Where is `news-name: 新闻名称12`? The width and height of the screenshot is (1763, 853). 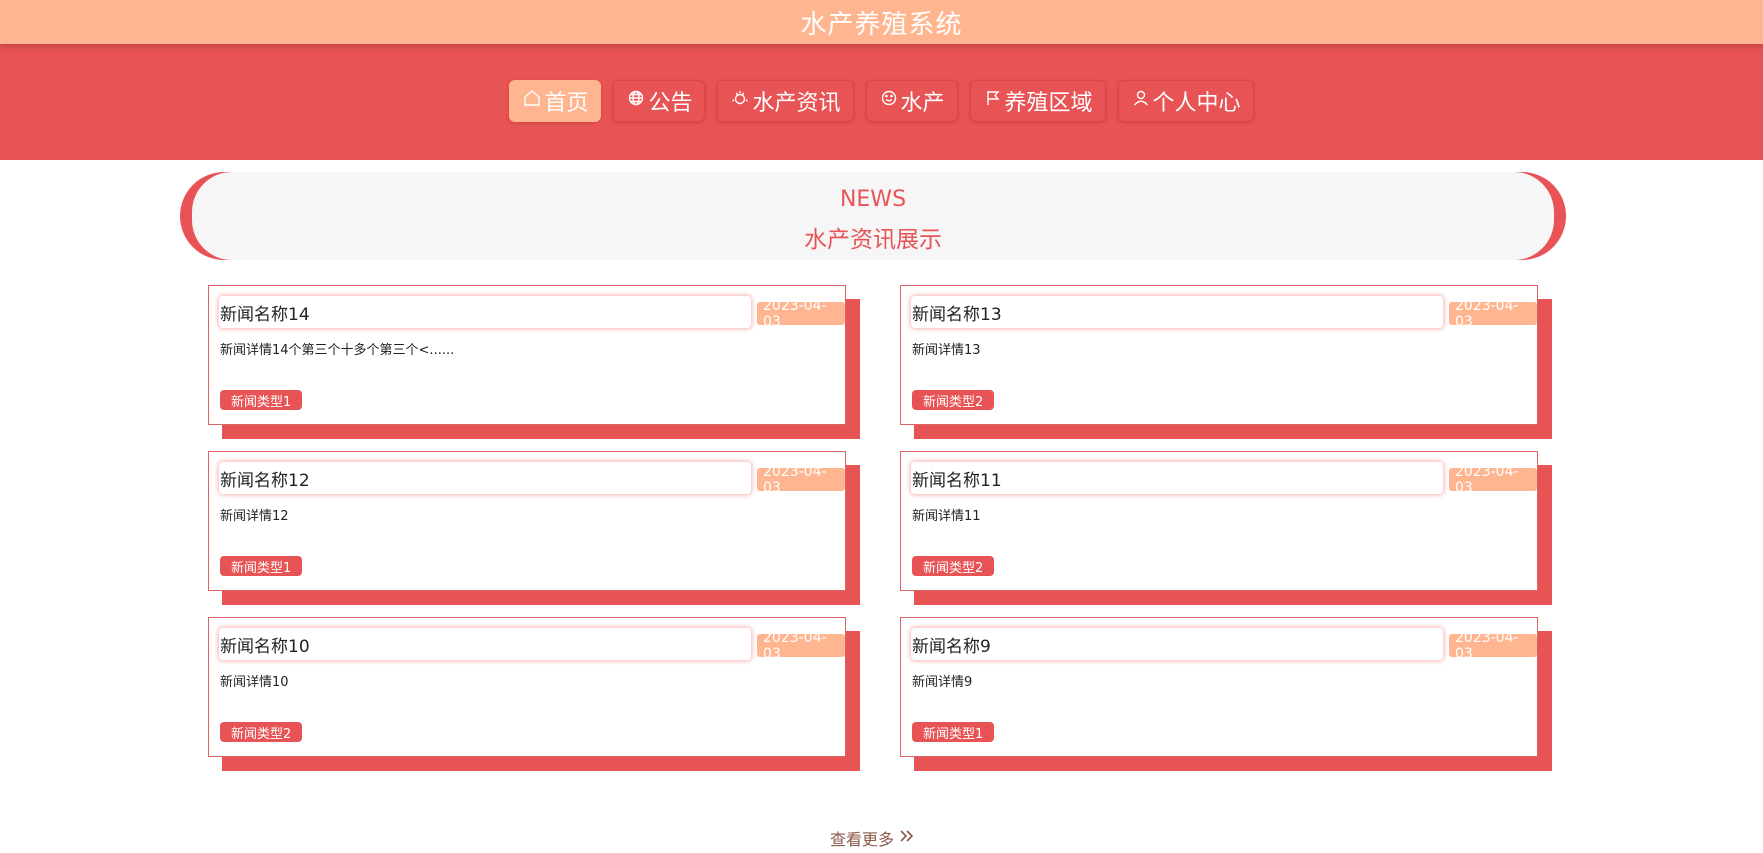 news-name: 新闻名称12 is located at coordinates (485, 478).